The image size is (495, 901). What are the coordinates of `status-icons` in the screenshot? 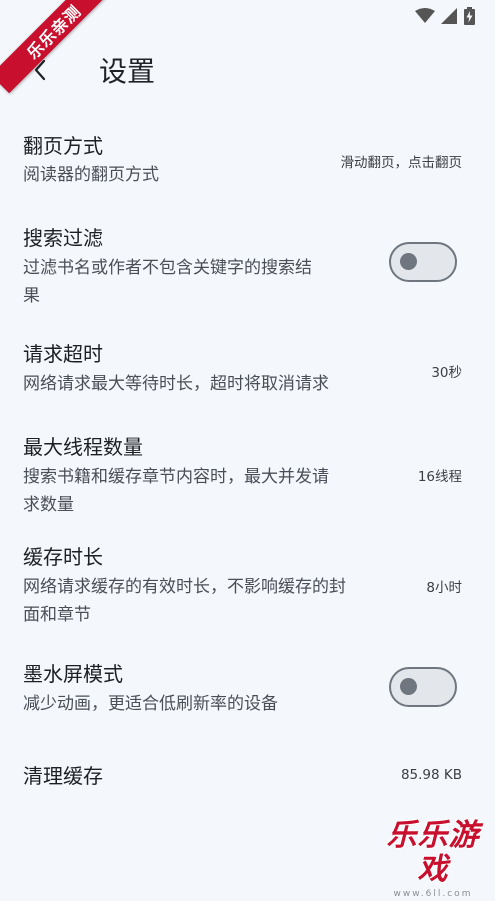 It's located at (445, 18).